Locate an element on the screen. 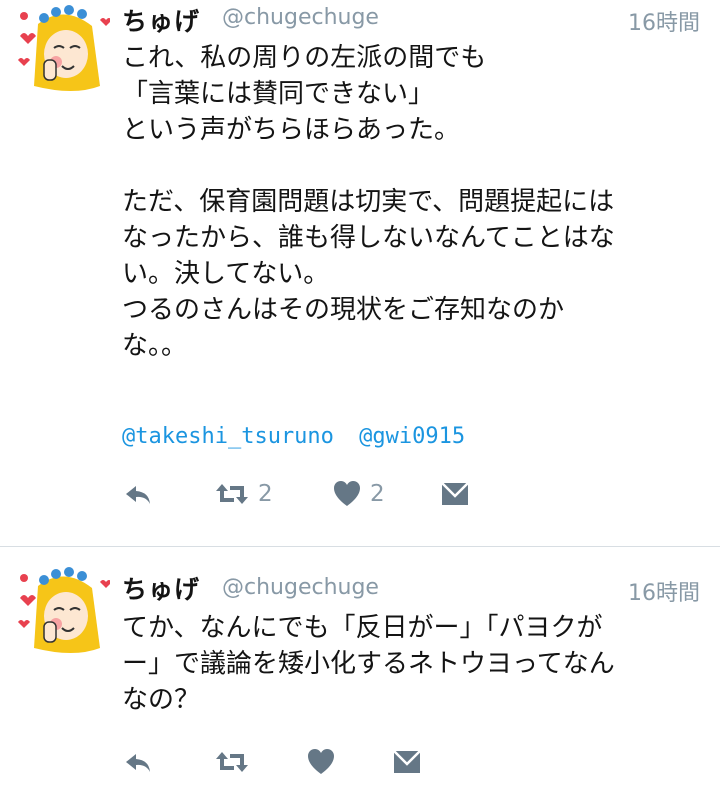 The image size is (720, 808). tweet-actions is located at coordinates (362, 762).